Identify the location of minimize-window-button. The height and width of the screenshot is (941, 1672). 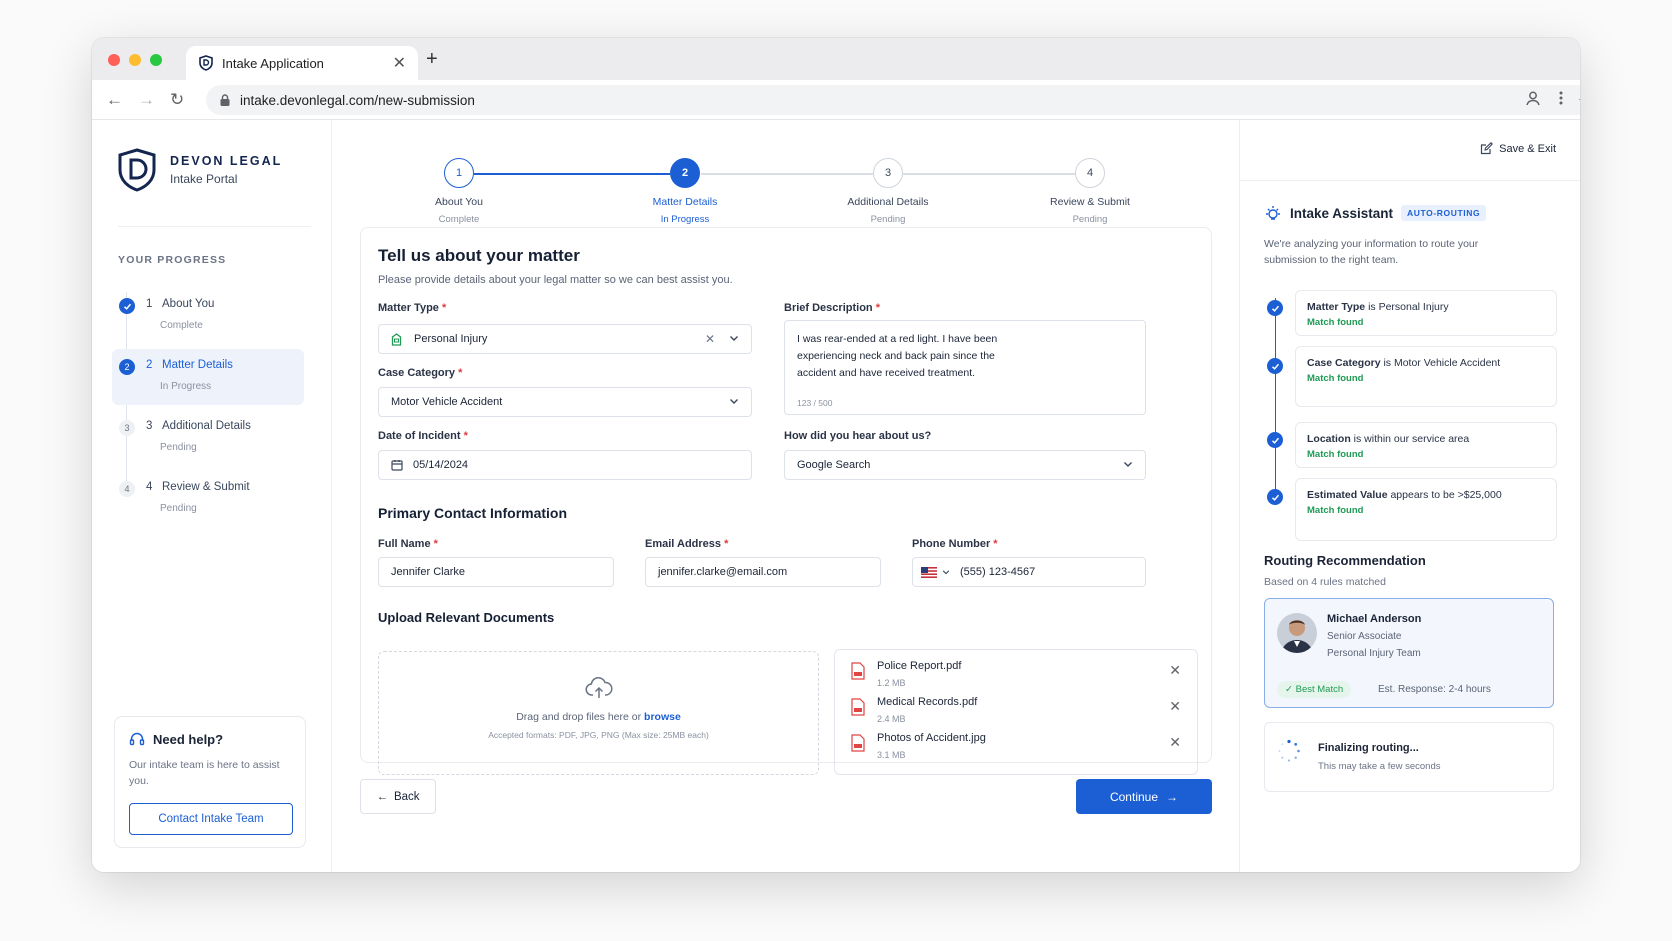
(135, 60).